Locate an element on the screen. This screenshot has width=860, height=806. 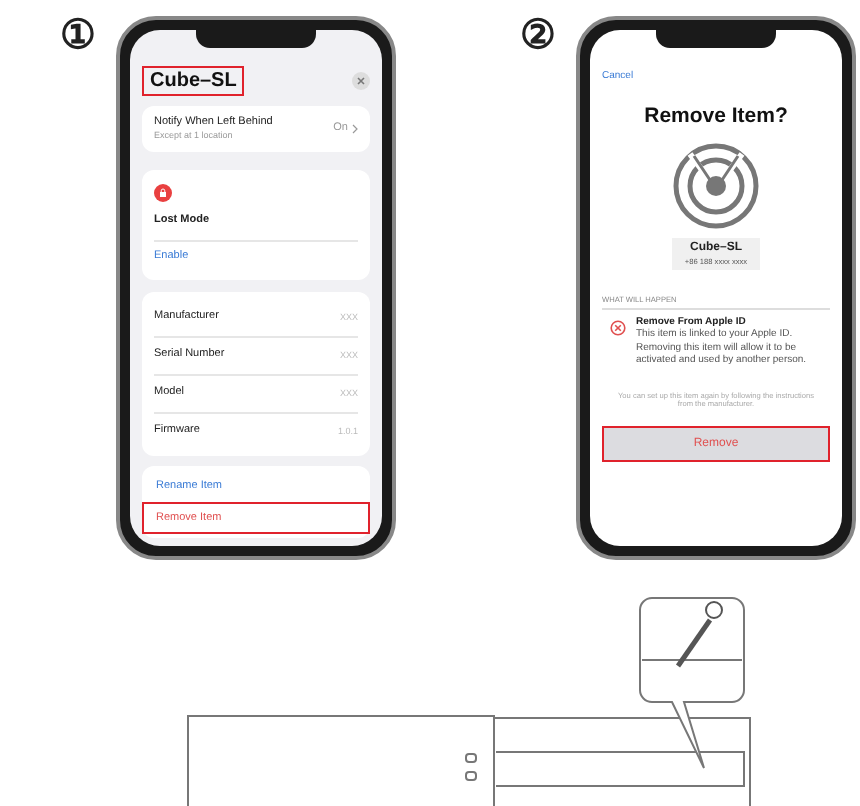
chevron-icon is located at coordinates (355, 129).